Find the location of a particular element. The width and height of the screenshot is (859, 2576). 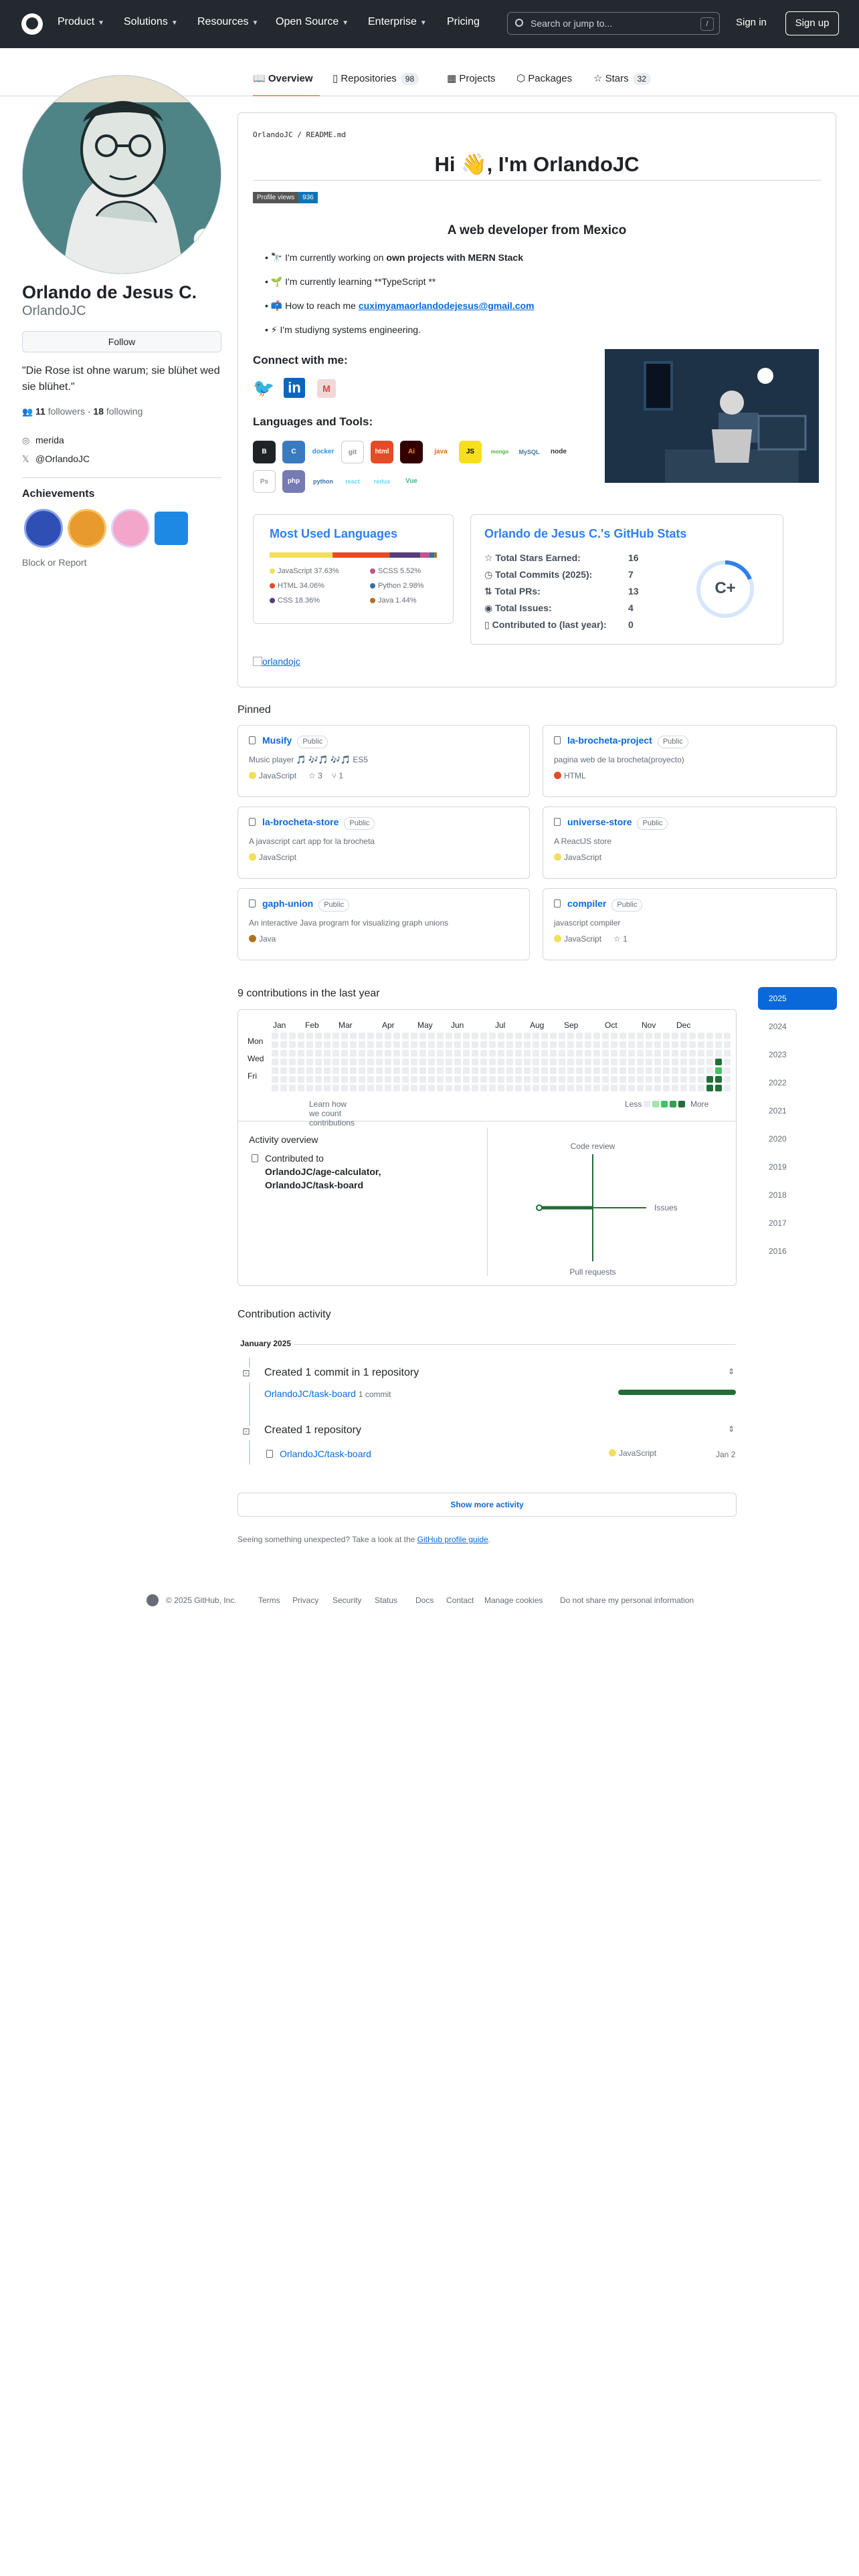

repo-stars: ☆ 3 is located at coordinates (315, 776).